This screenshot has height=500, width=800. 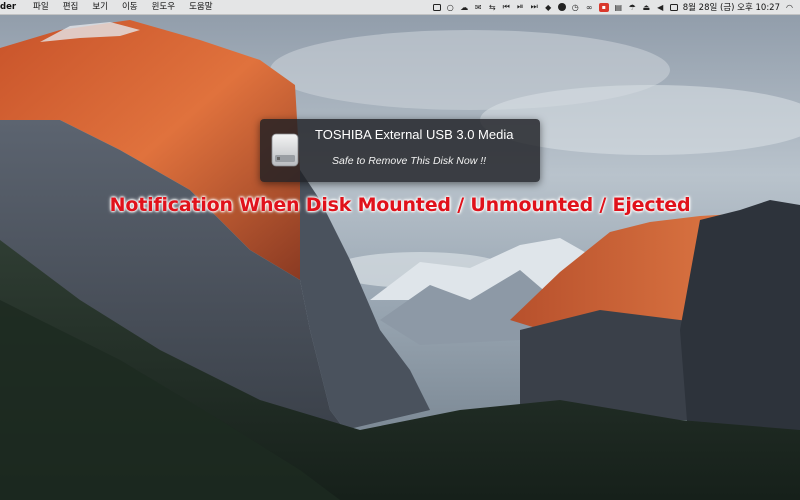 I want to click on notification-message: Safe to Remove This Disk Now !!, so click(x=409, y=161).